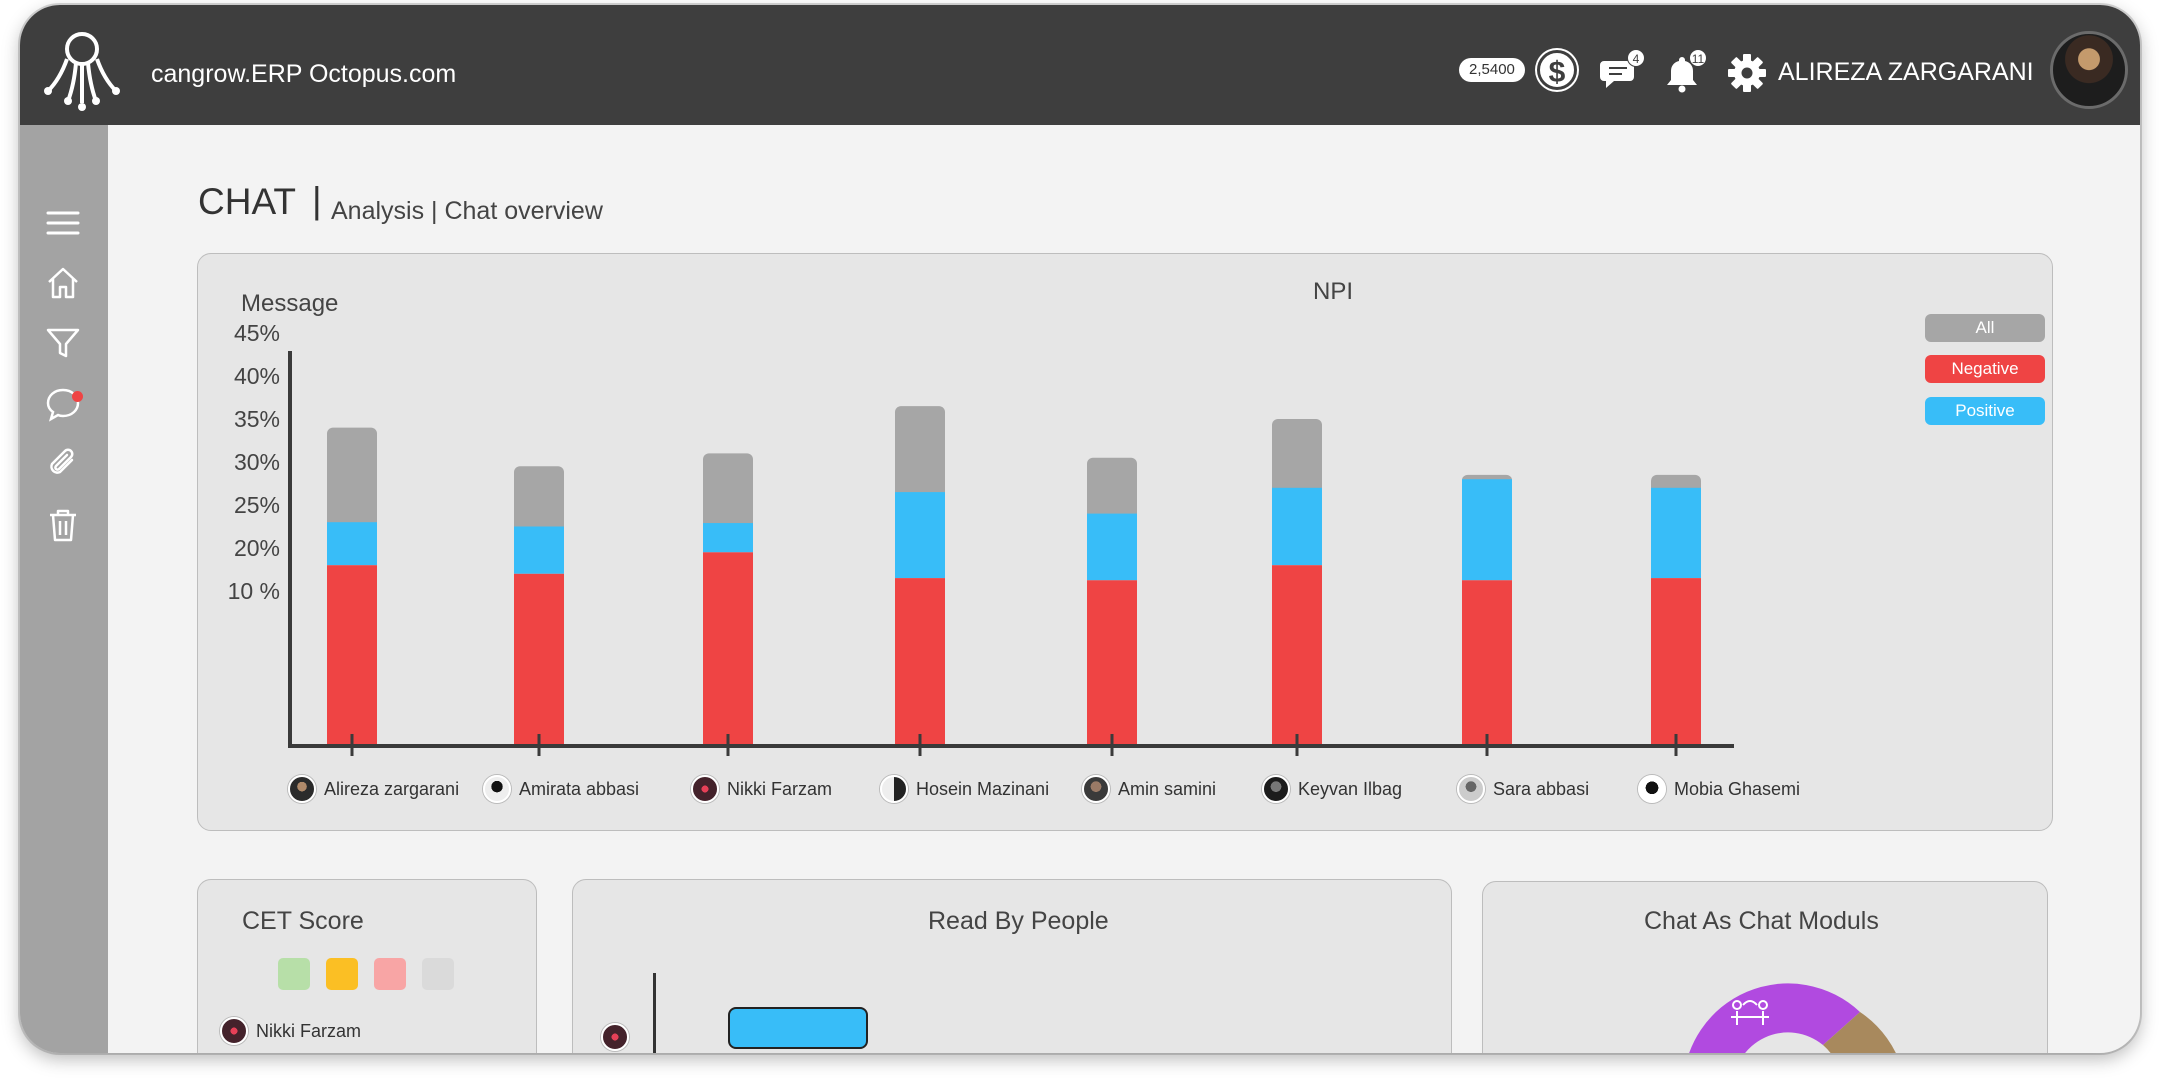 The width and height of the screenshot is (2160, 1081). What do you see at coordinates (1737, 788) in the screenshot?
I see `person-name: Mobia Ghasemi` at bounding box center [1737, 788].